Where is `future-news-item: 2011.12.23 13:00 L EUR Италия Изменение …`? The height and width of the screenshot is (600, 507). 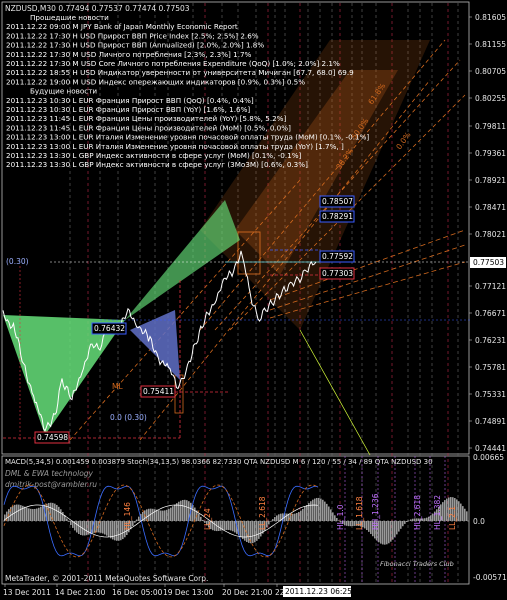 future-news-item: 2011.12.23 13:00 L EUR Италия Изменение … is located at coordinates (175, 146).